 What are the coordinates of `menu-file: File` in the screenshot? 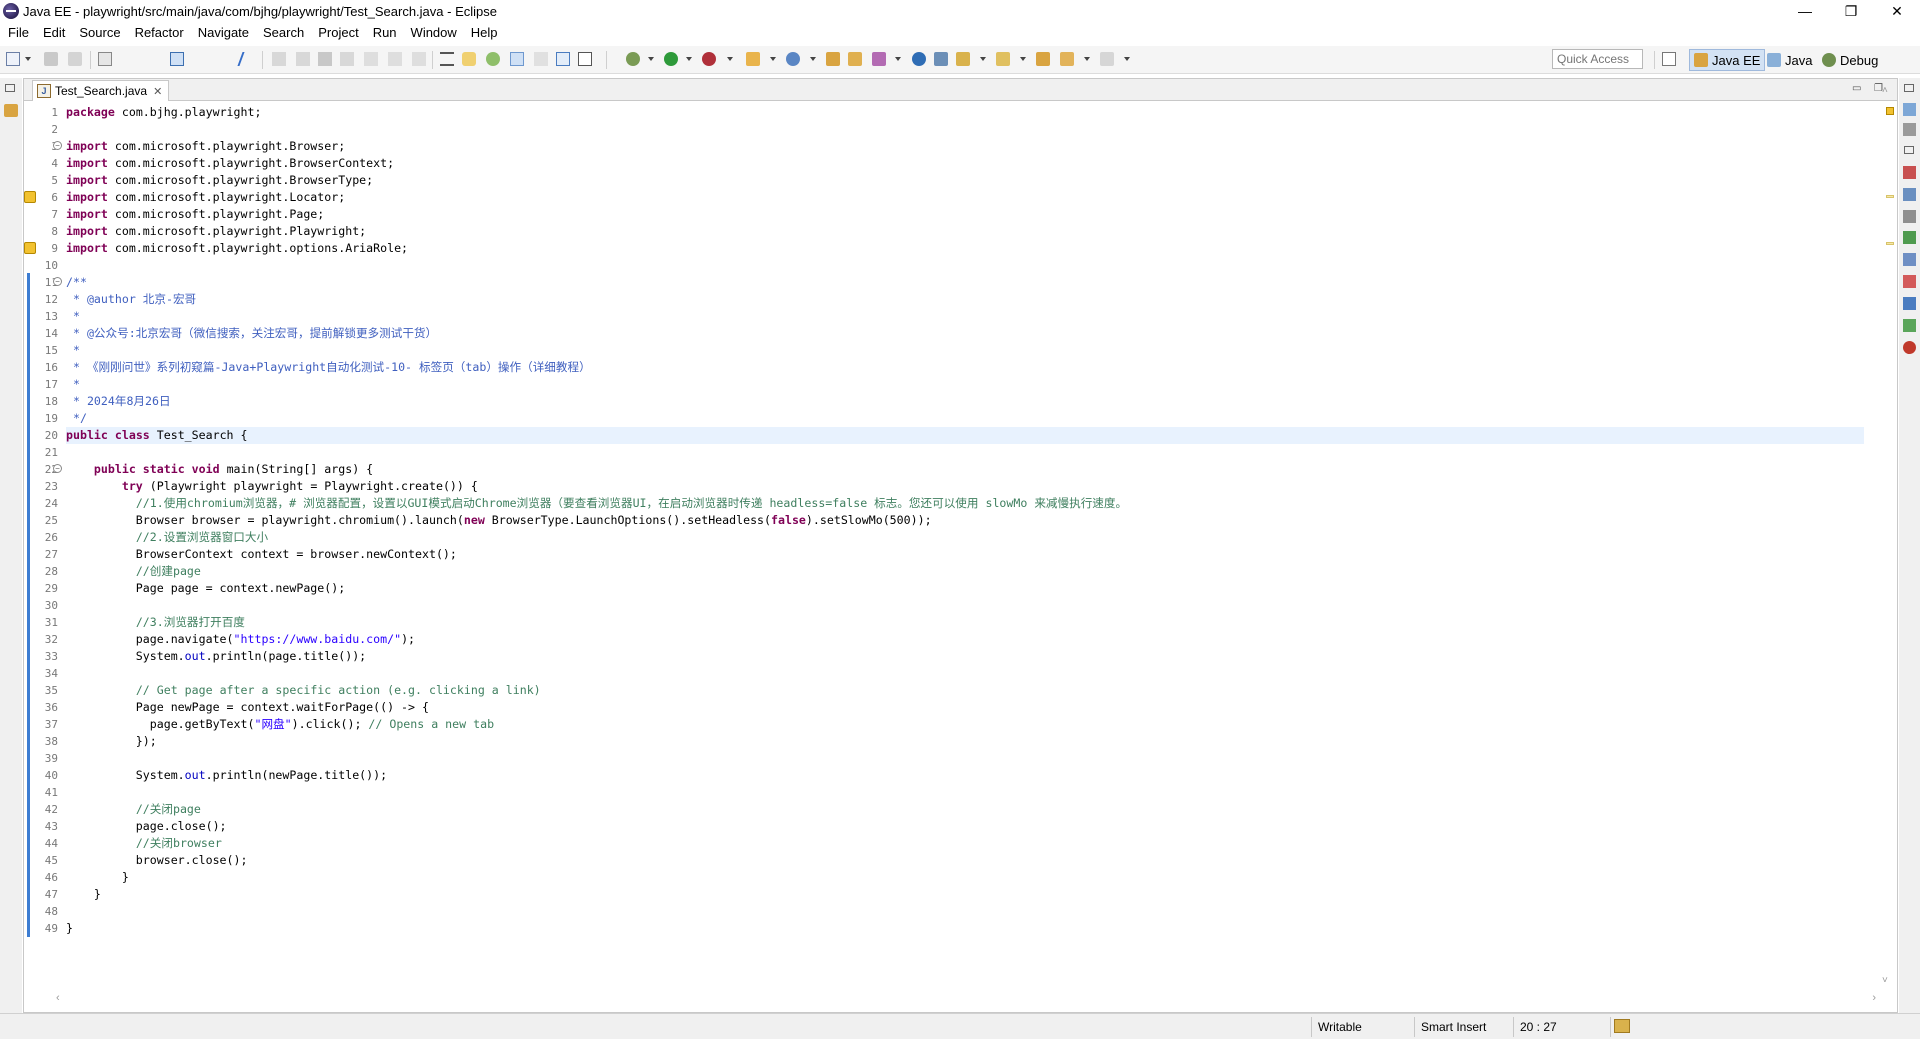 It's located at (17, 32).